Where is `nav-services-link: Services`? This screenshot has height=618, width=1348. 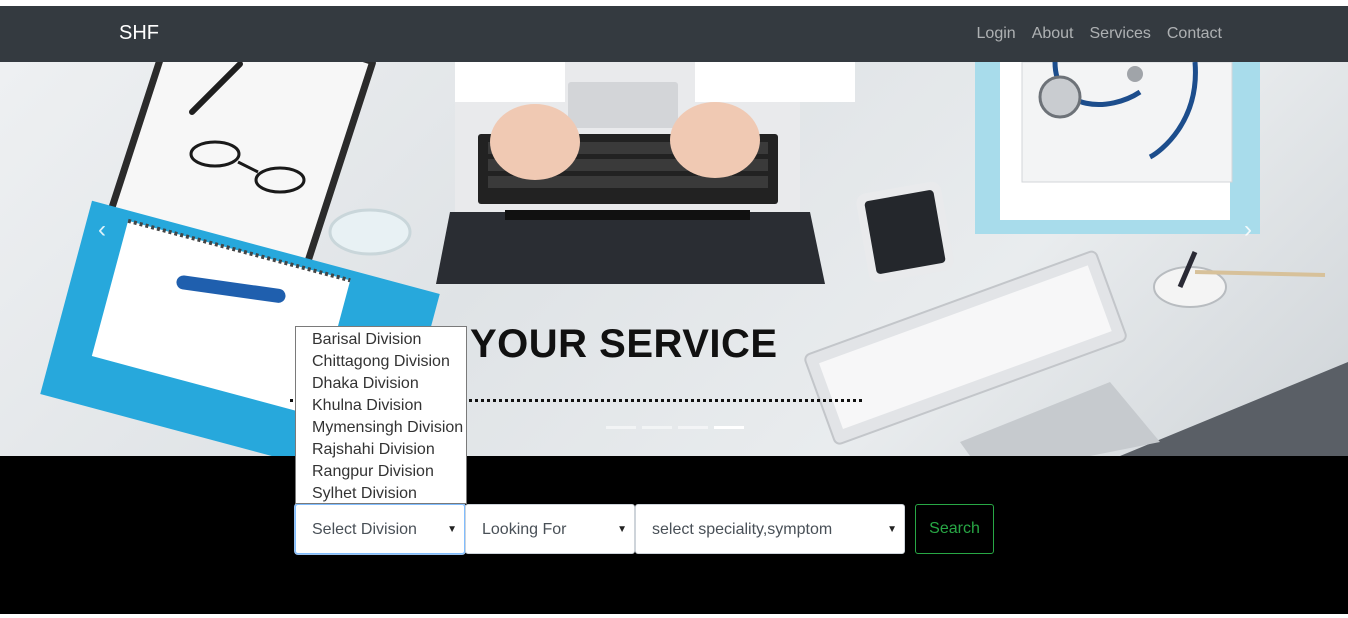 nav-services-link: Services is located at coordinates (1120, 34).